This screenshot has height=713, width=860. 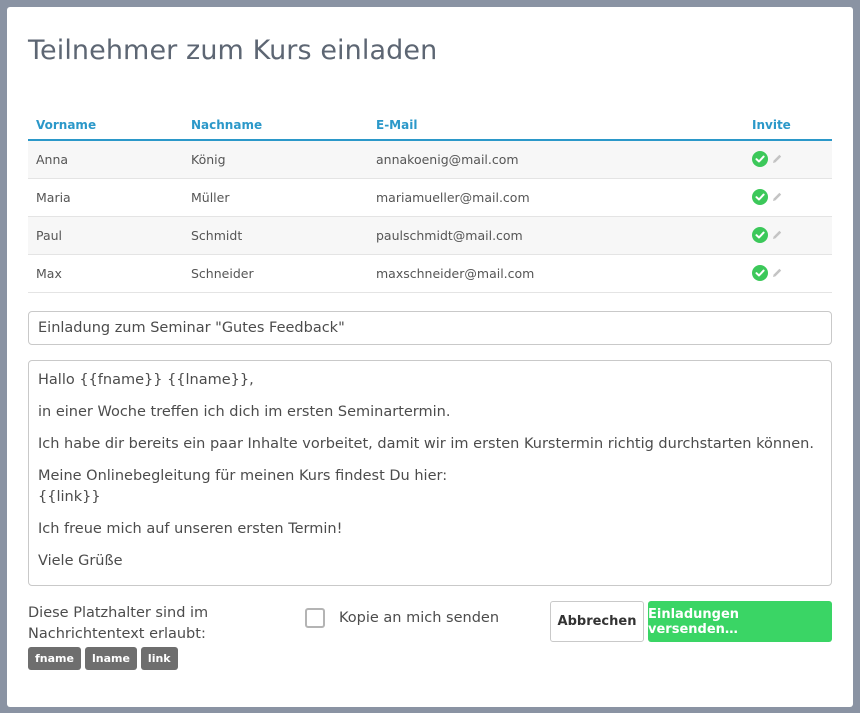 What do you see at coordinates (283, 159) in the screenshot?
I see `cell-lastname: König` at bounding box center [283, 159].